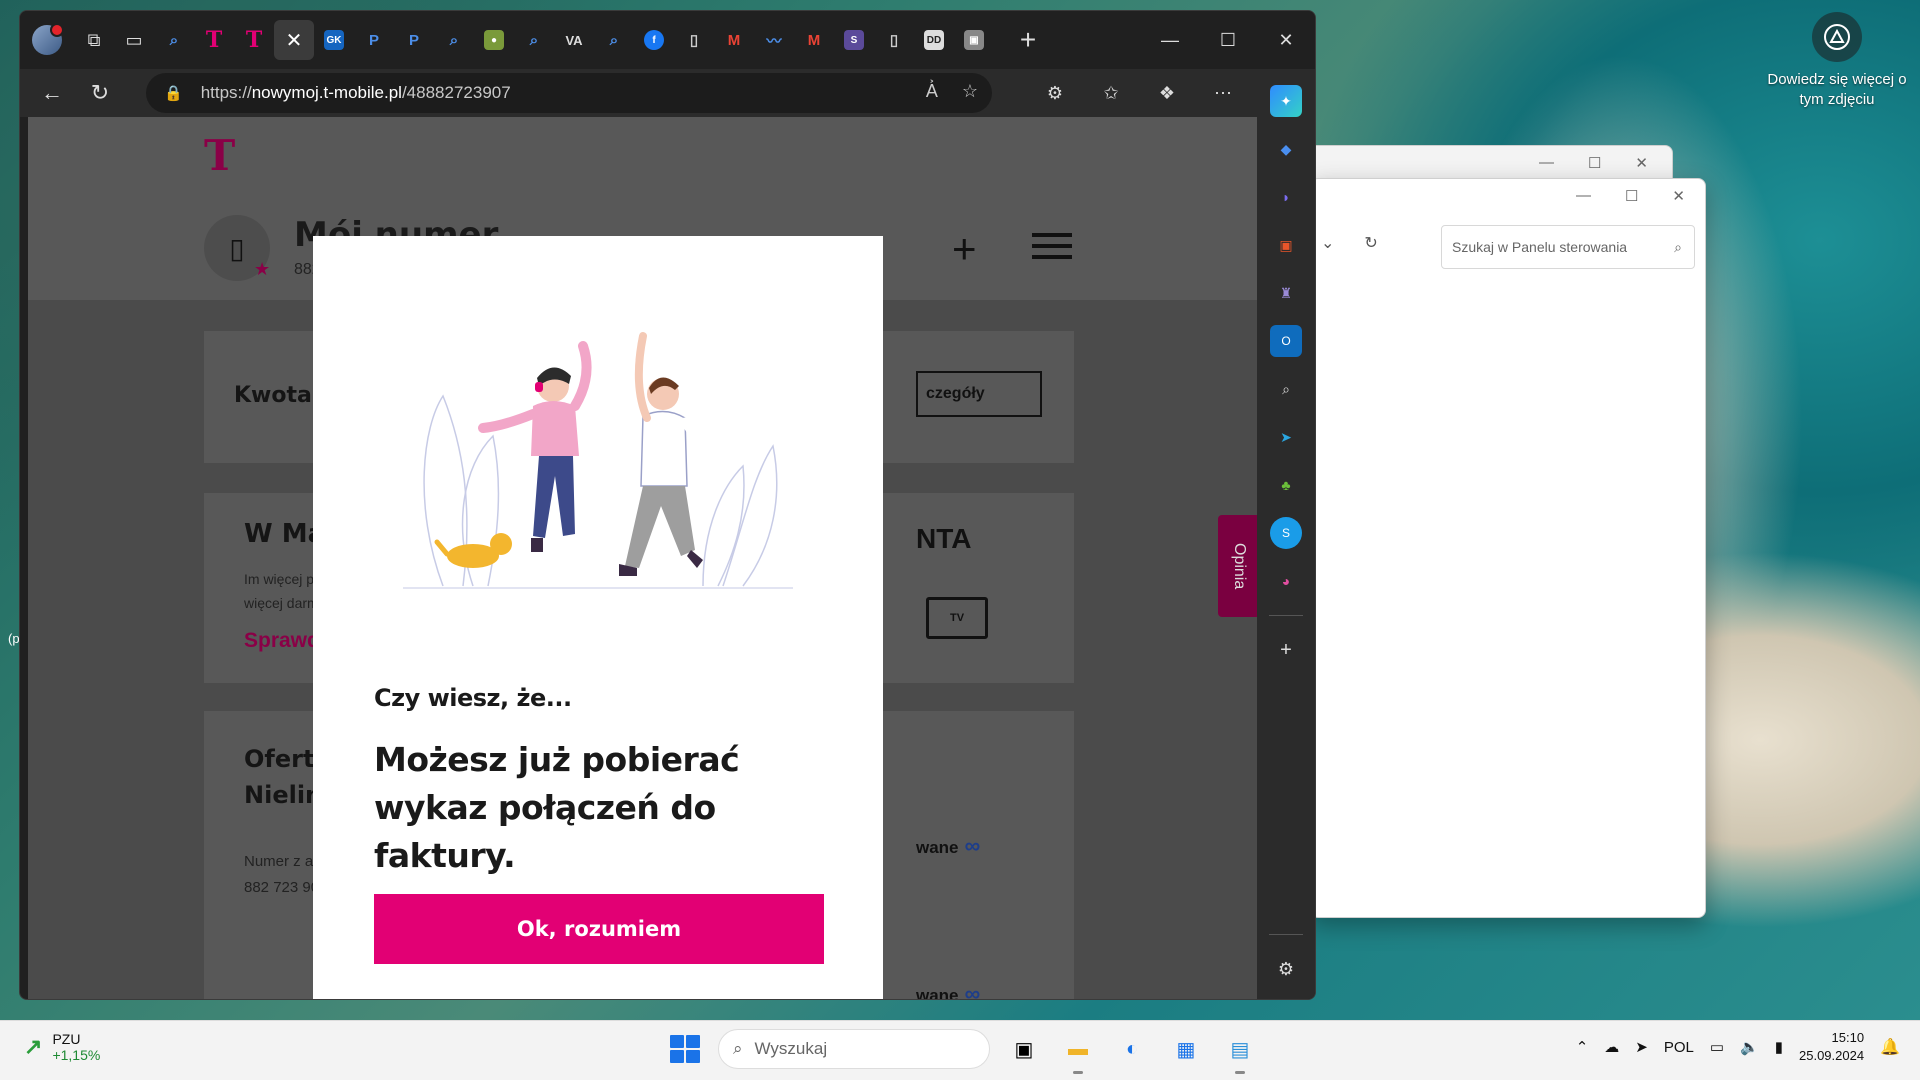 The image size is (1920, 1080). I want to click on tab-leaf: ●, so click(494, 40).